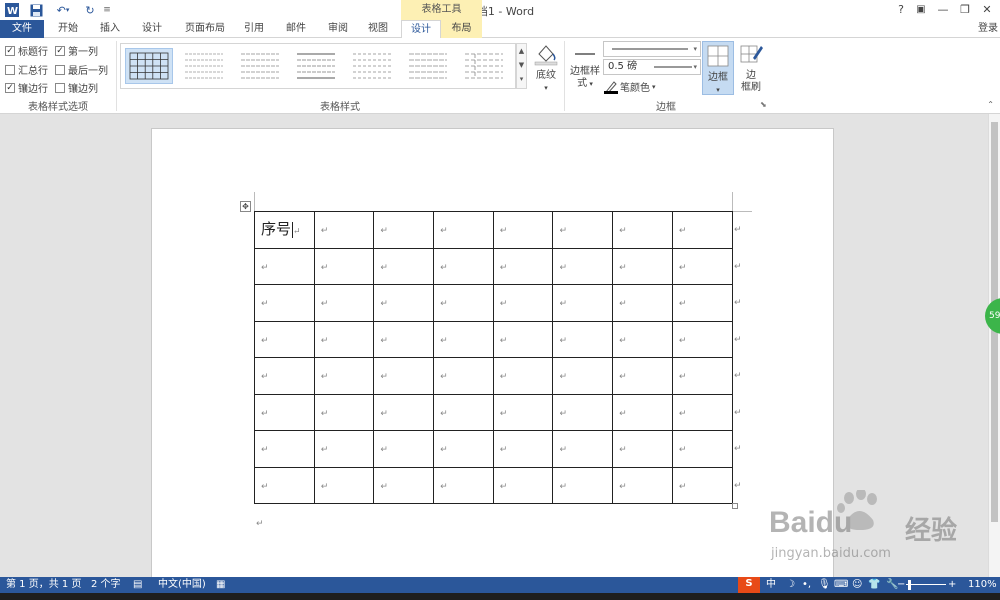  I want to click on gallery-more-icon: ▾, so click(521, 79).